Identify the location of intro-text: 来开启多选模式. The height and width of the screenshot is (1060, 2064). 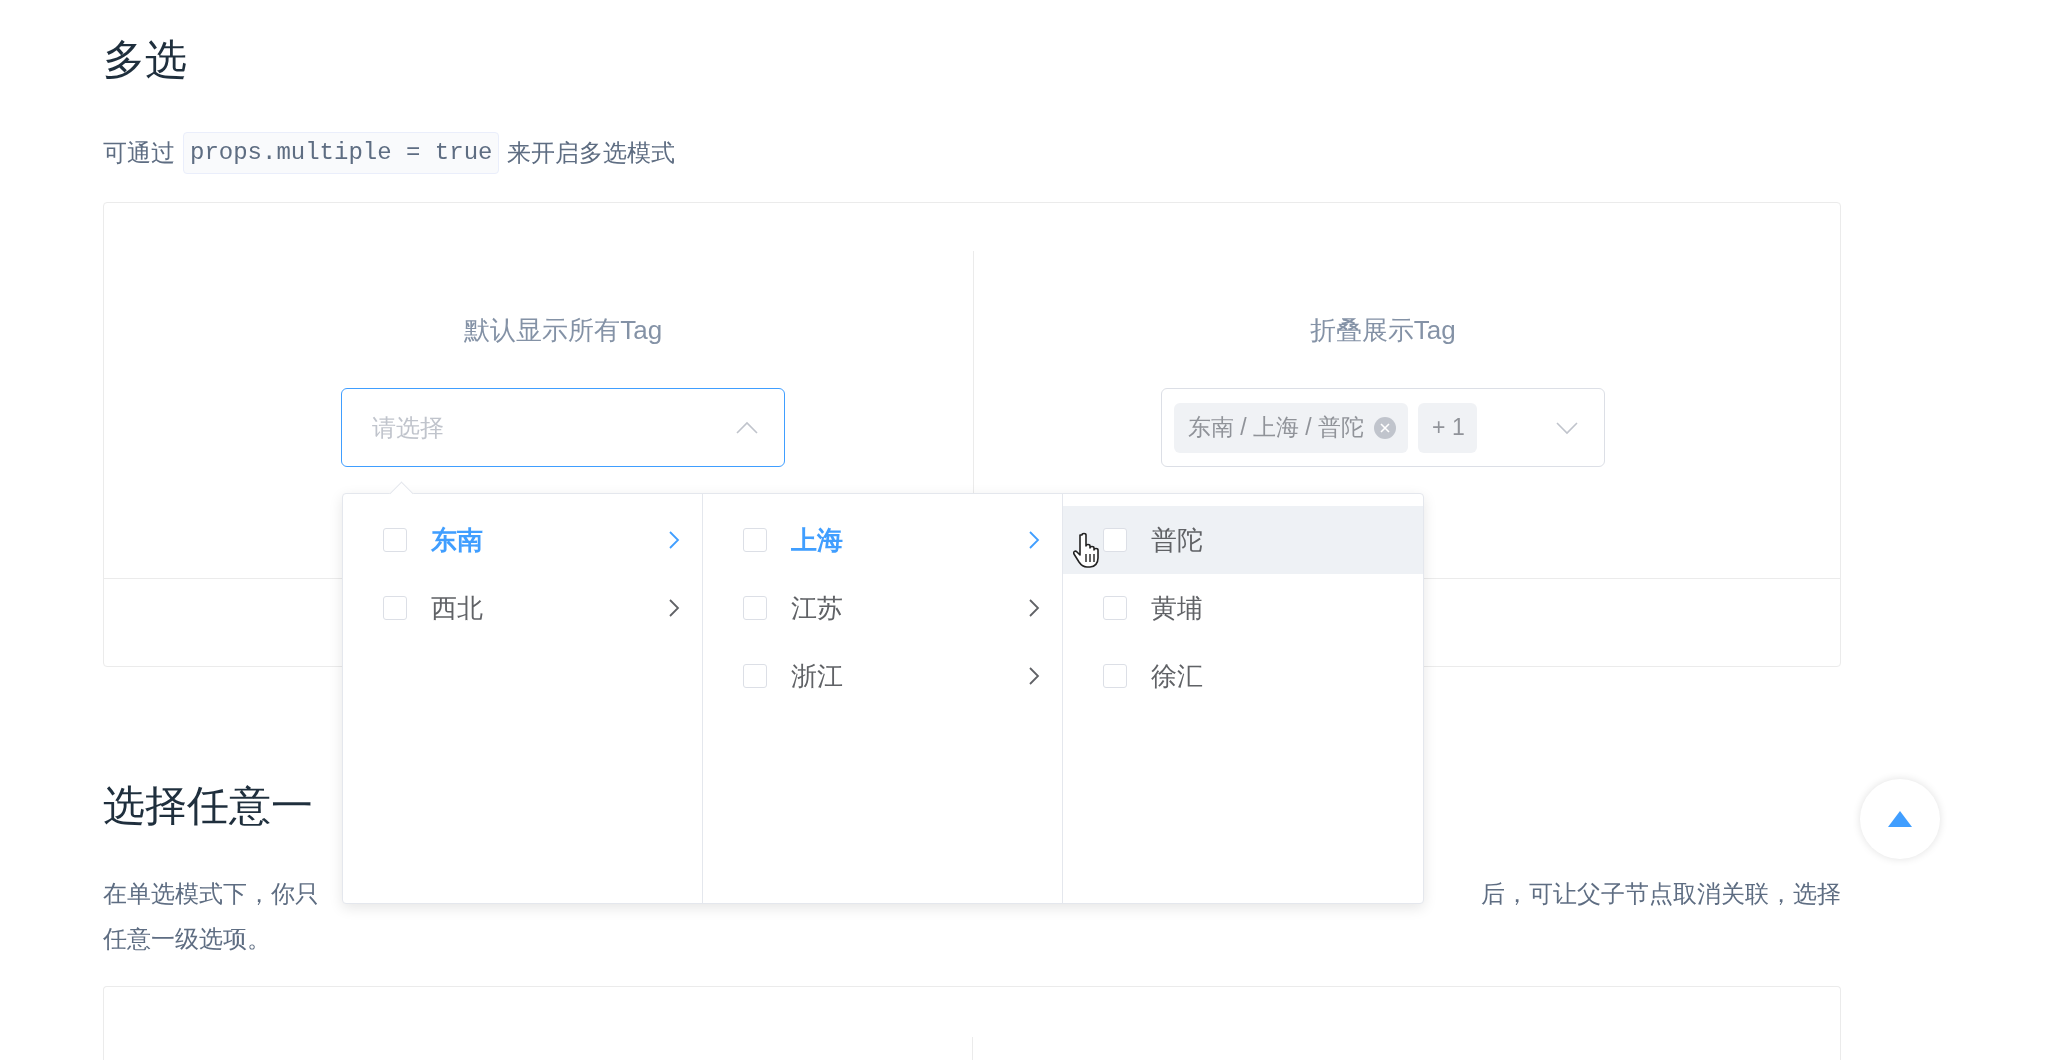
(591, 153).